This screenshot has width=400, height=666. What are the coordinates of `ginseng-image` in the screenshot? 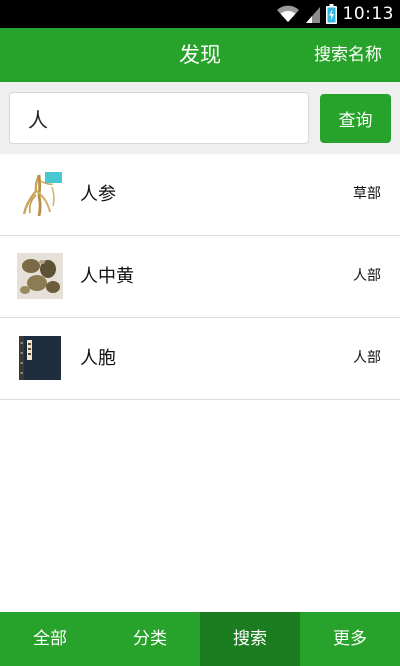 It's located at (40, 194).